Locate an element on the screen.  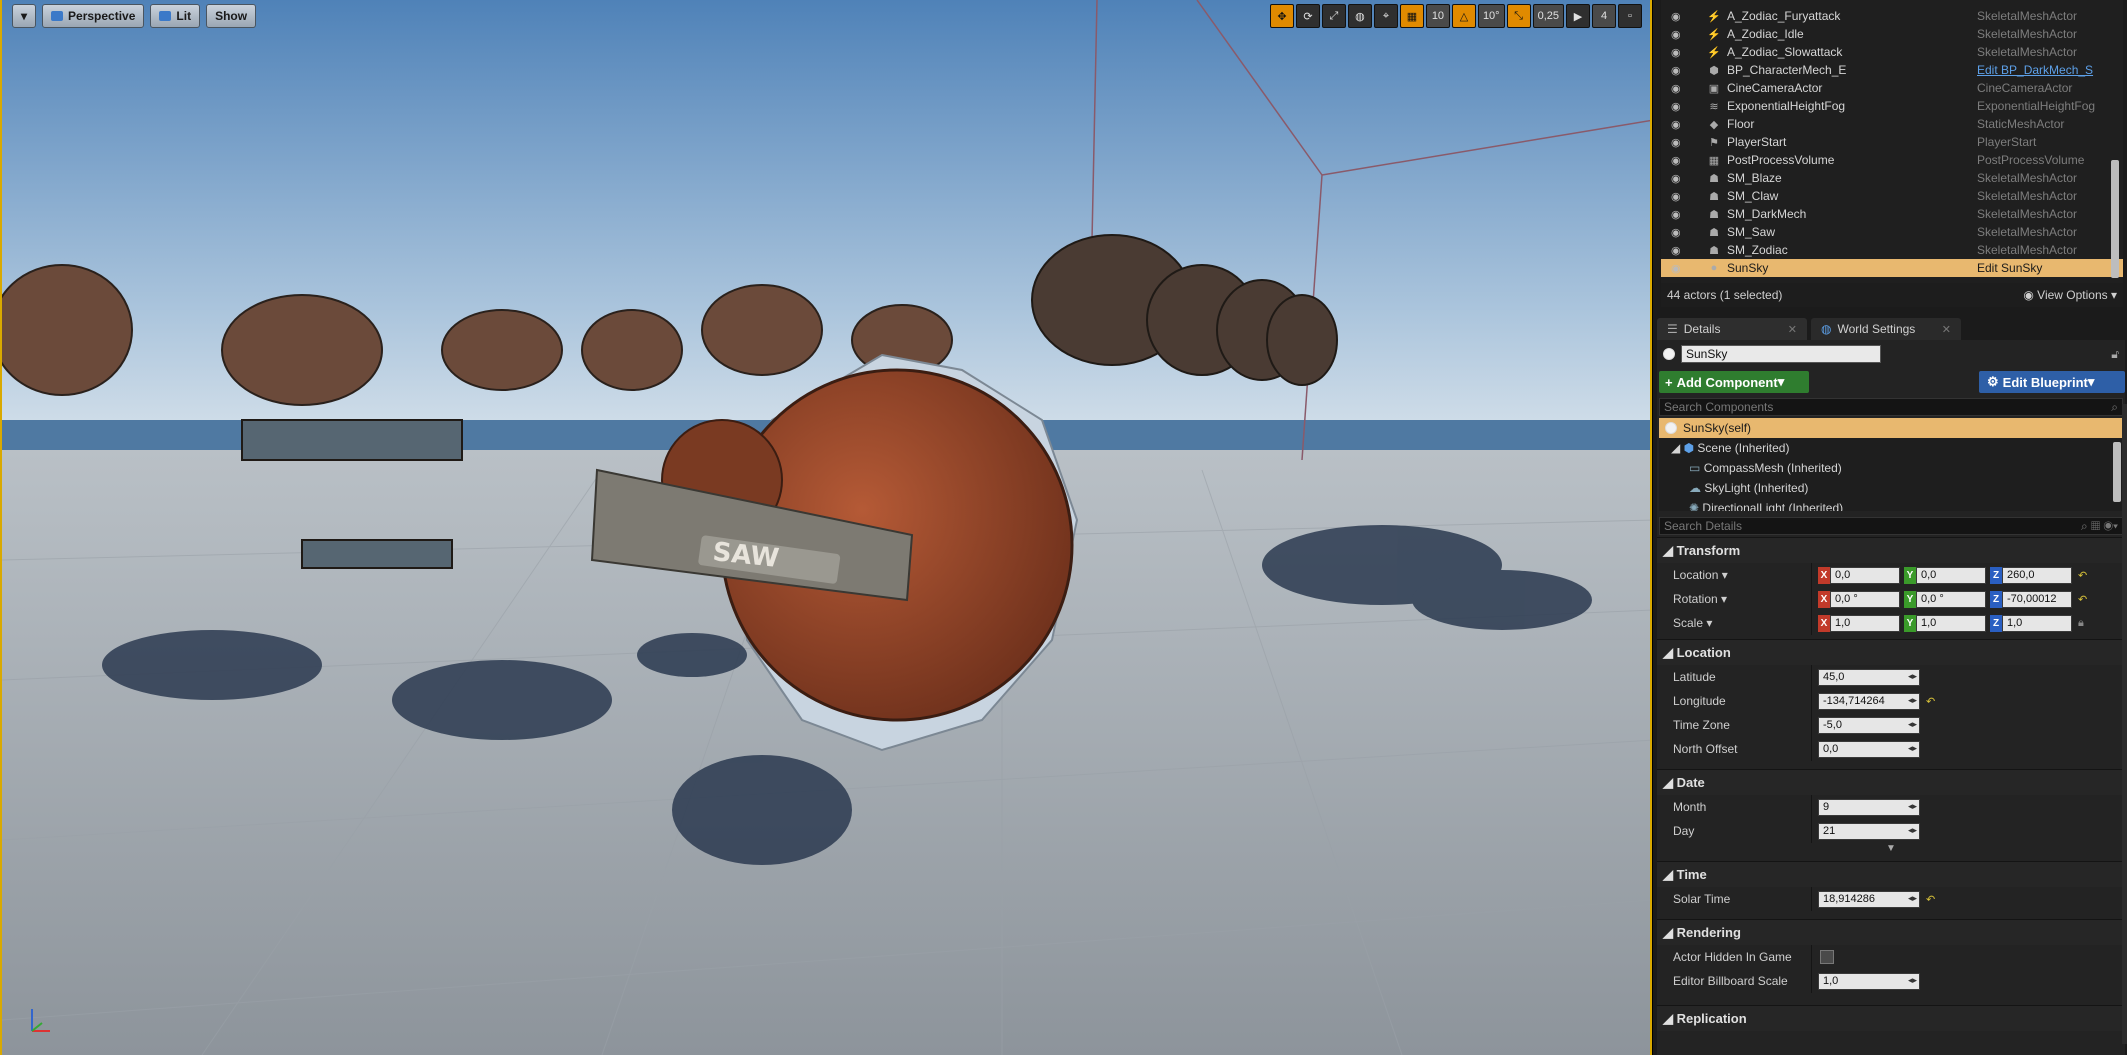
north-offset-field: 0,0 ◂▸ is located at coordinates (1869, 749).